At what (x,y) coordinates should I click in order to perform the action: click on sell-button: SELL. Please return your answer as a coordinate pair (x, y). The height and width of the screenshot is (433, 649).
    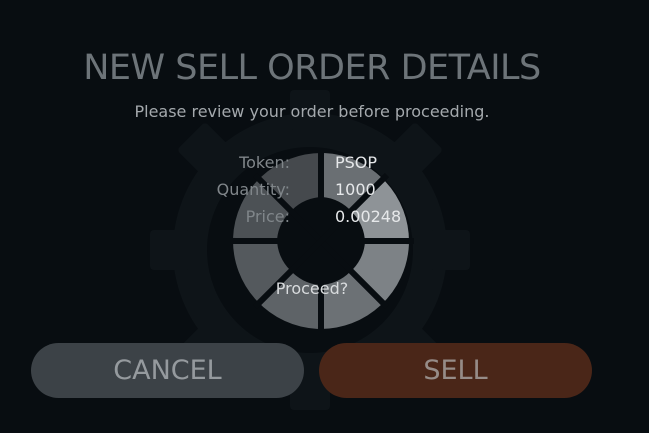
    Looking at the image, I should click on (455, 370).